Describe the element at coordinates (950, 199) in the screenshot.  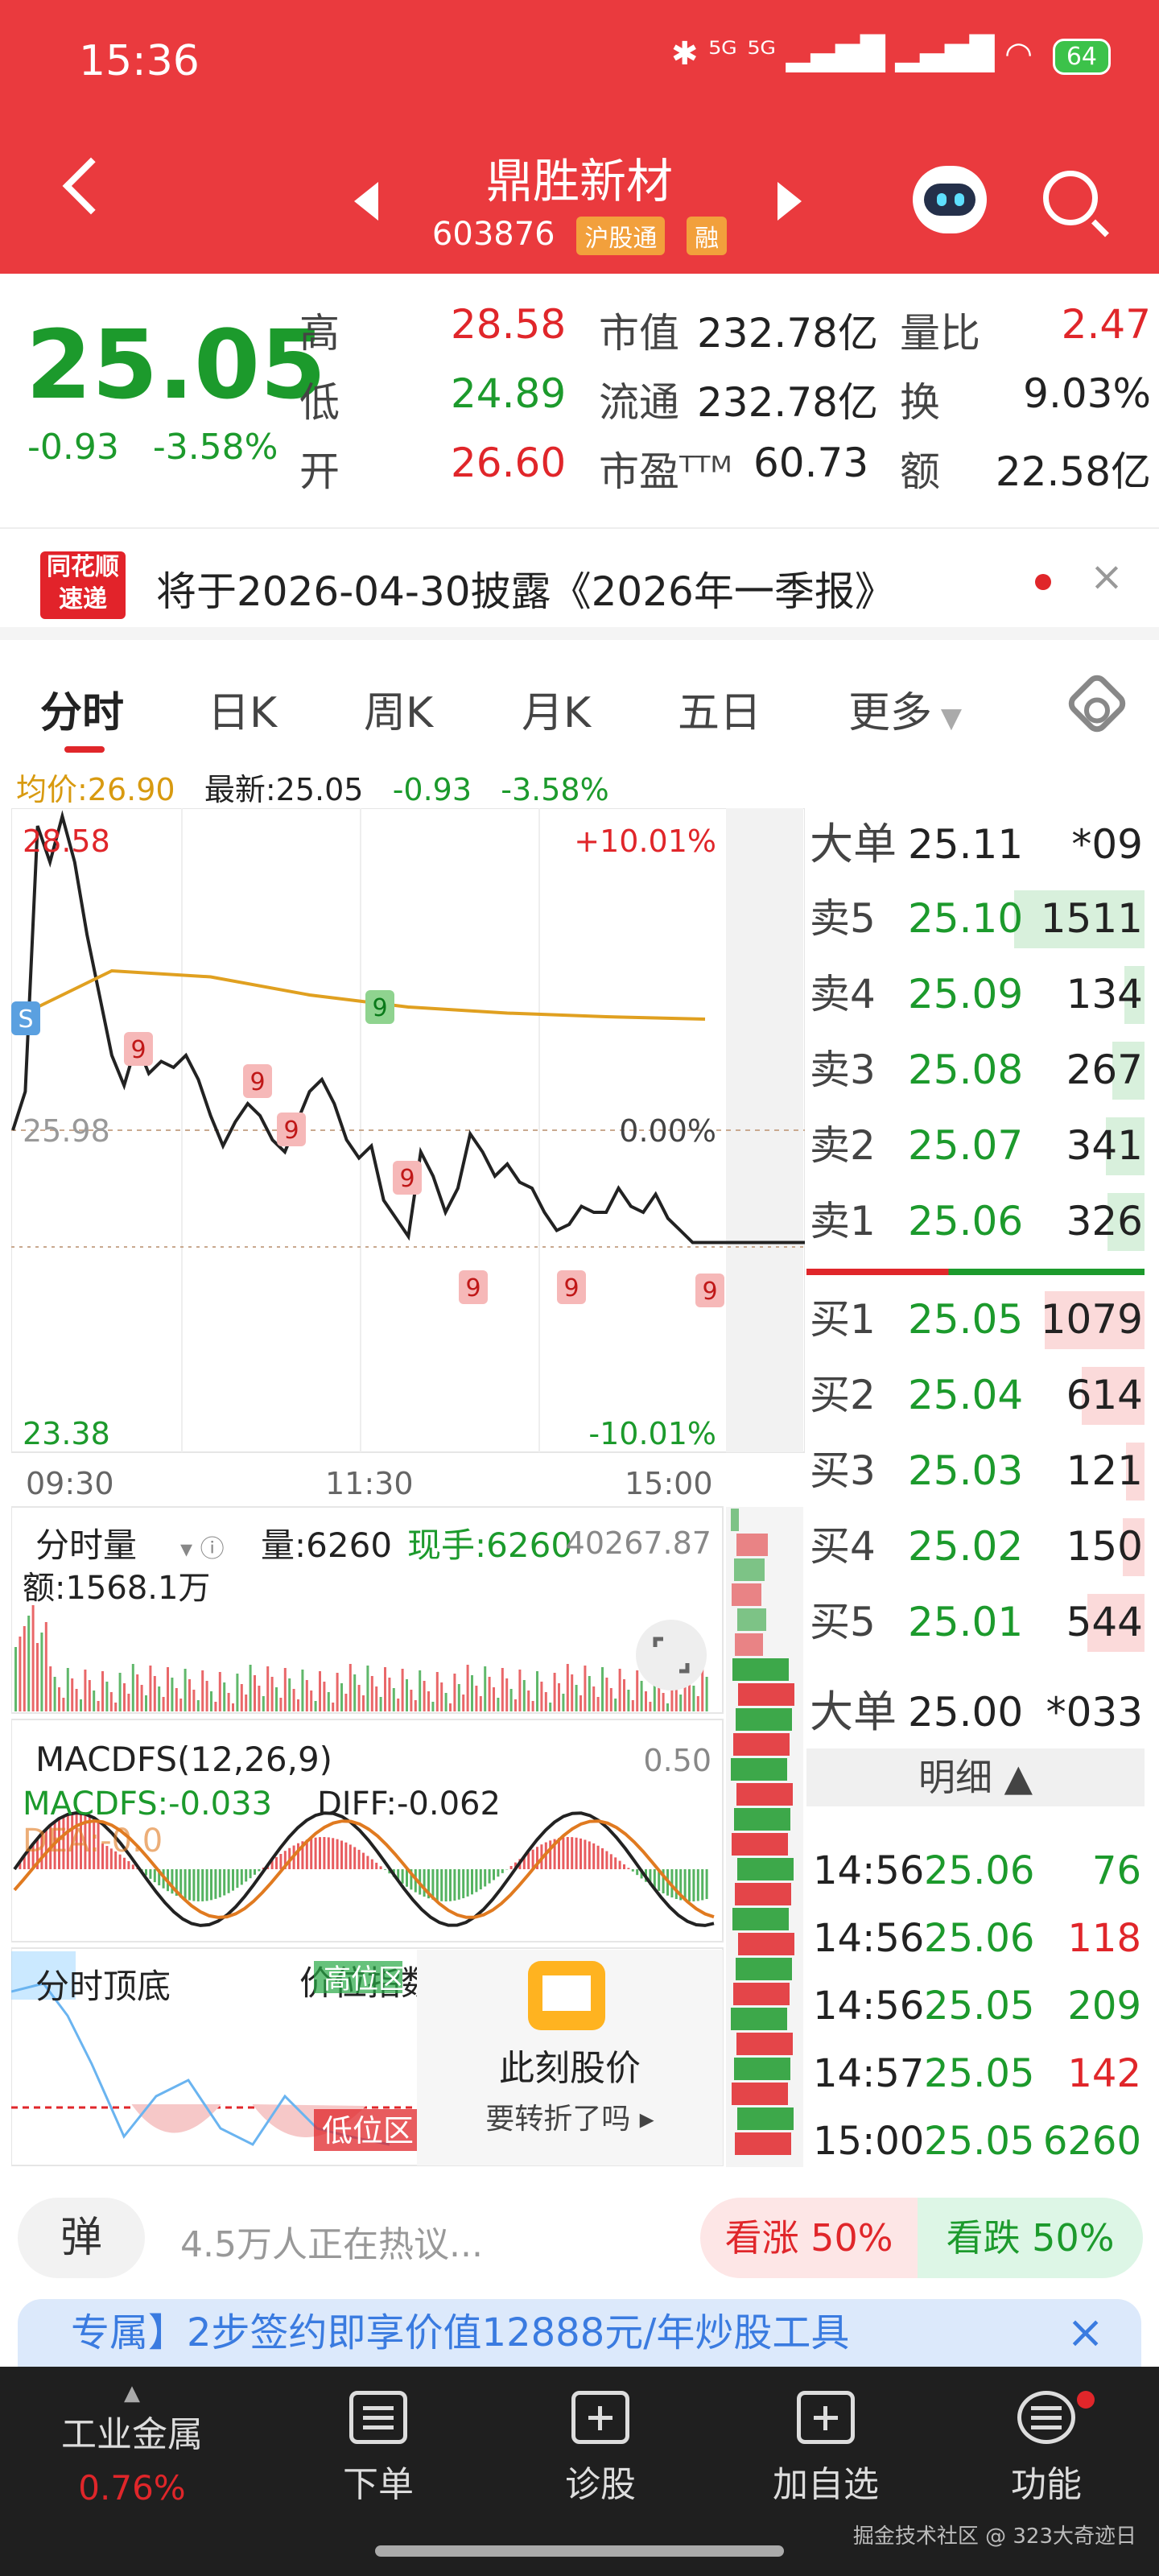
I see `robot-assistant-icon` at that location.